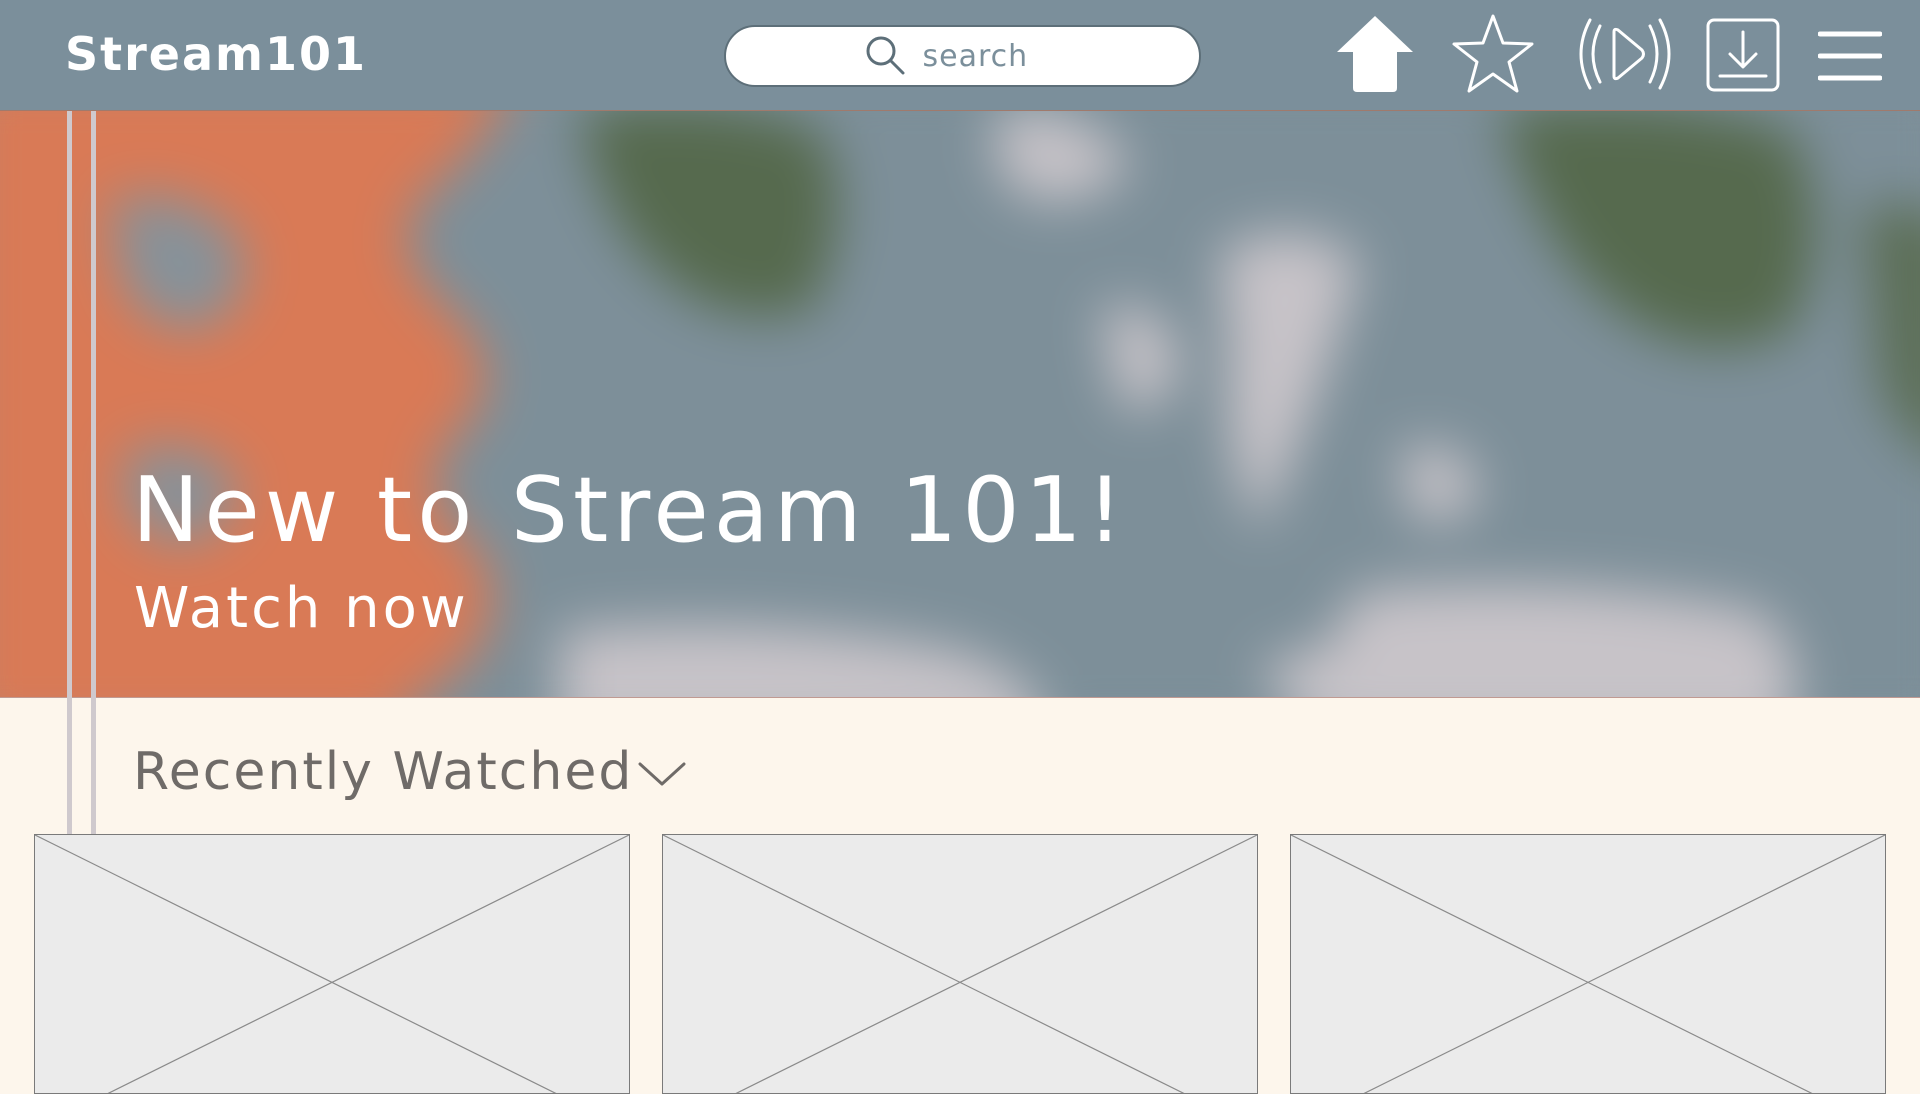 This screenshot has height=1094, width=1920. Describe the element at coordinates (886, 56) in the screenshot. I see `search-icon` at that location.